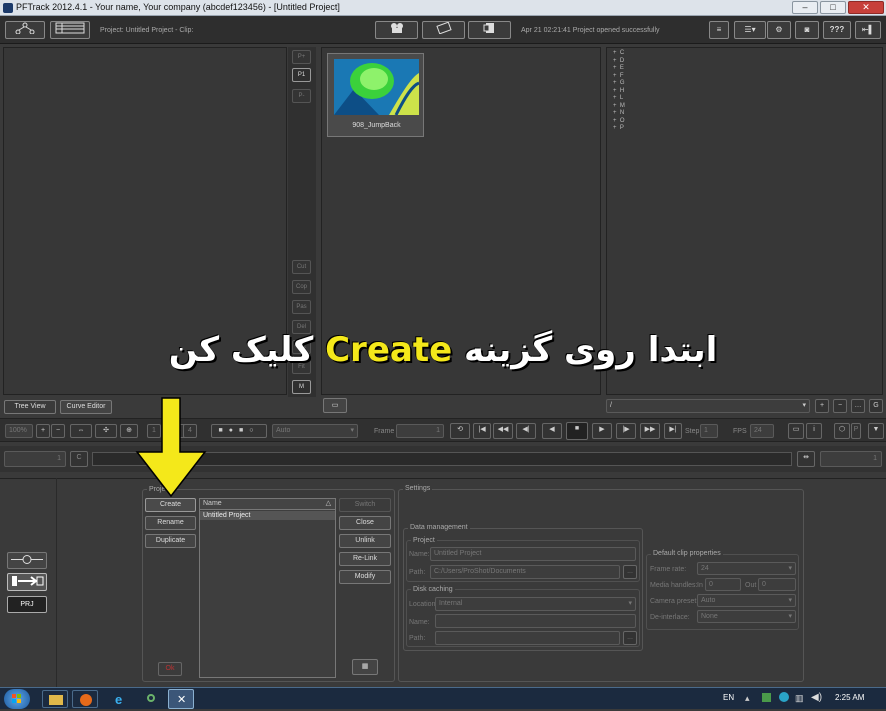  I want to click on cache-name-field, so click(535, 621).